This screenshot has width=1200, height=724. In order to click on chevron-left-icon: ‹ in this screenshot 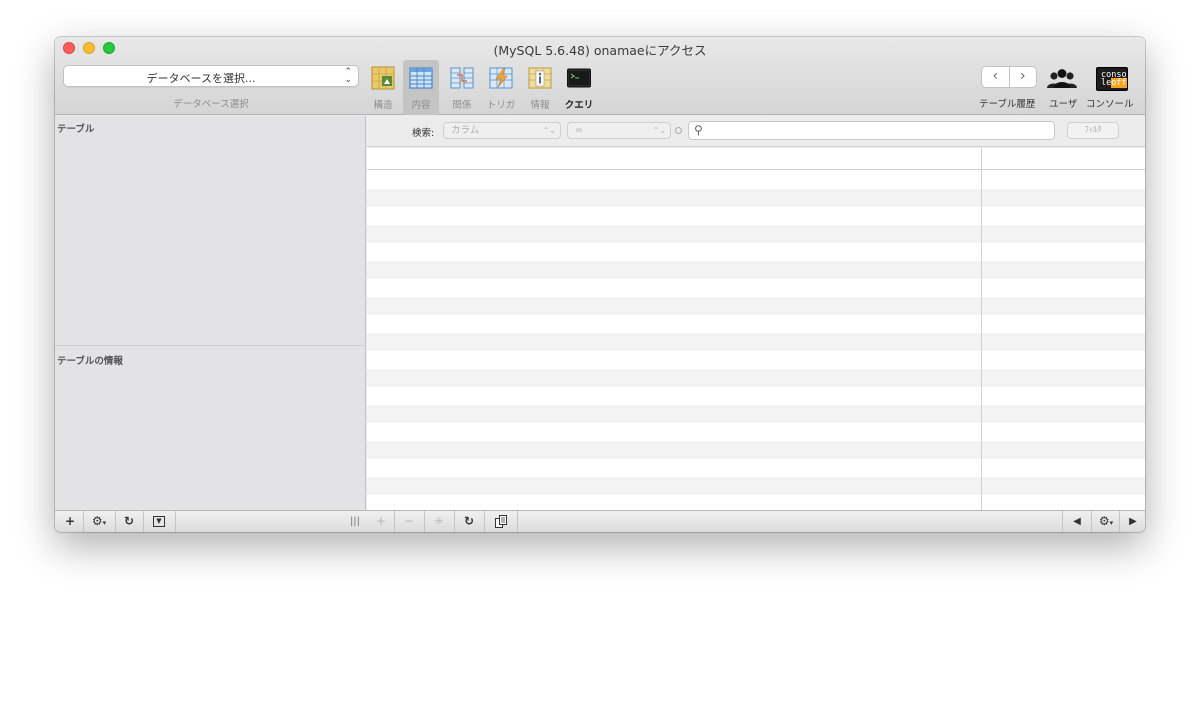, I will do `click(995, 76)`.